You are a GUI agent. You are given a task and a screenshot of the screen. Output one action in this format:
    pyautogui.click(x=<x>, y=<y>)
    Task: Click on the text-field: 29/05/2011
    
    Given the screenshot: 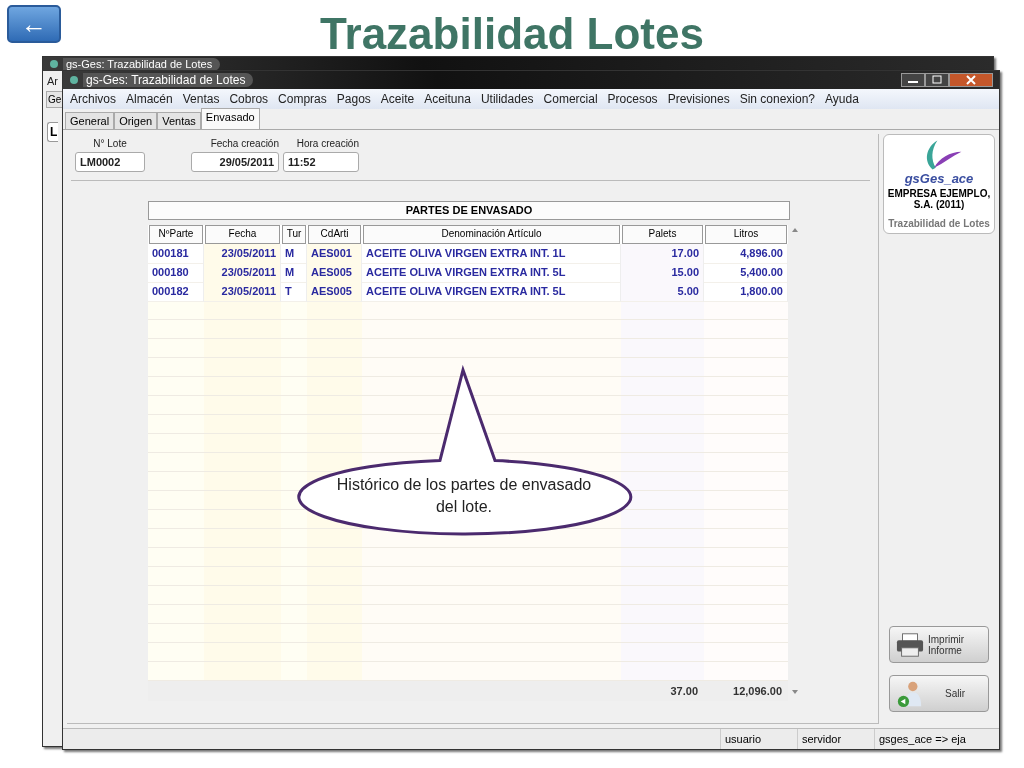 What is the action you would take?
    pyautogui.click(x=235, y=162)
    